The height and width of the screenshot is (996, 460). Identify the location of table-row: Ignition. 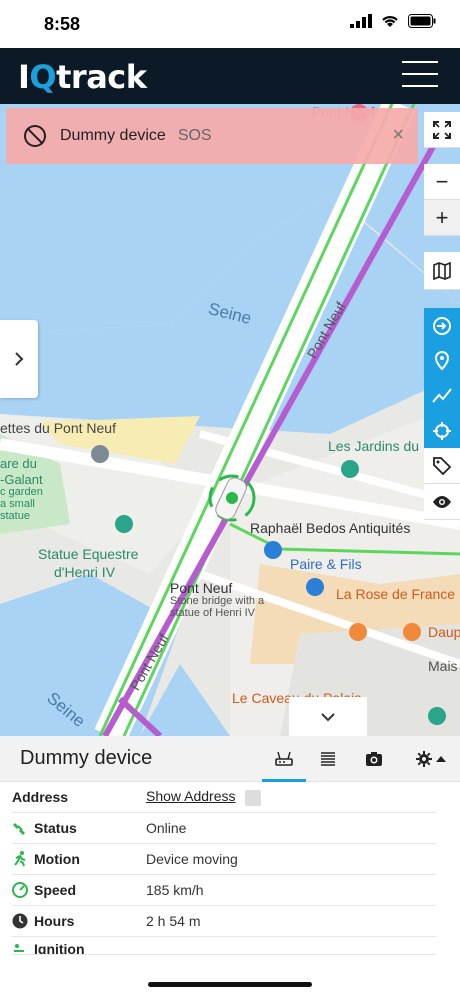
(224, 946).